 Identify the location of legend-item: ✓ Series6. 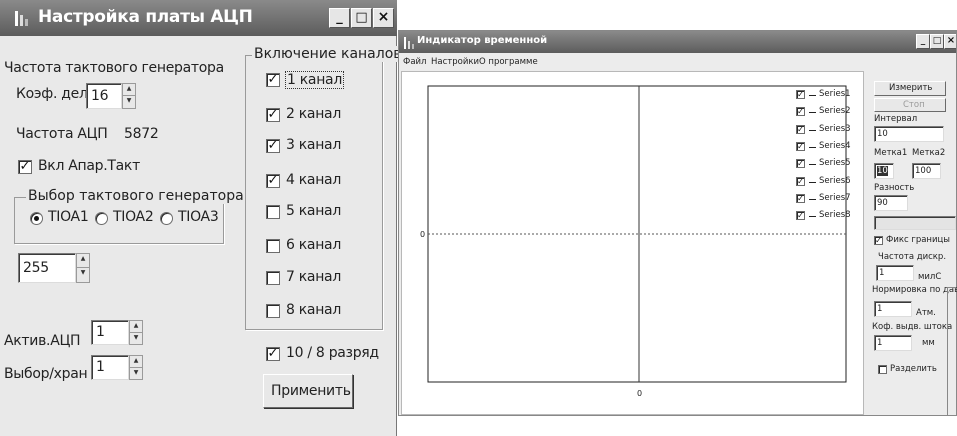
(829, 182).